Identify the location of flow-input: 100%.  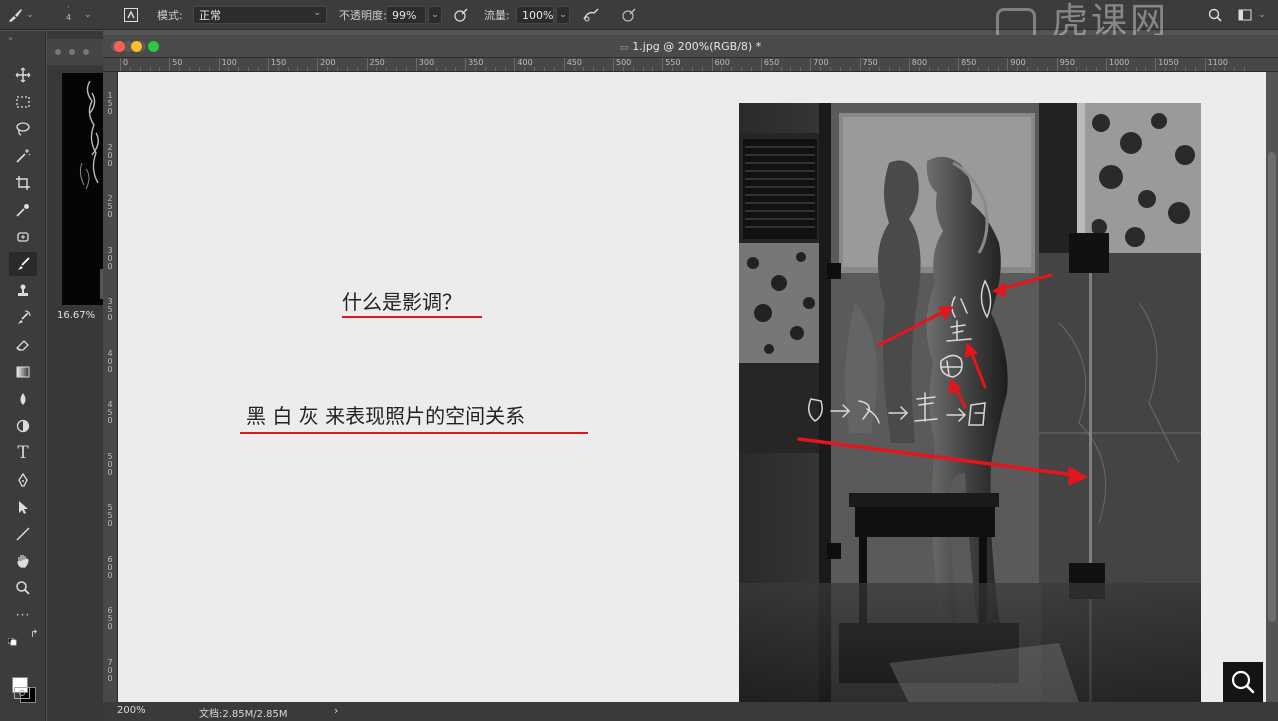
(535, 15).